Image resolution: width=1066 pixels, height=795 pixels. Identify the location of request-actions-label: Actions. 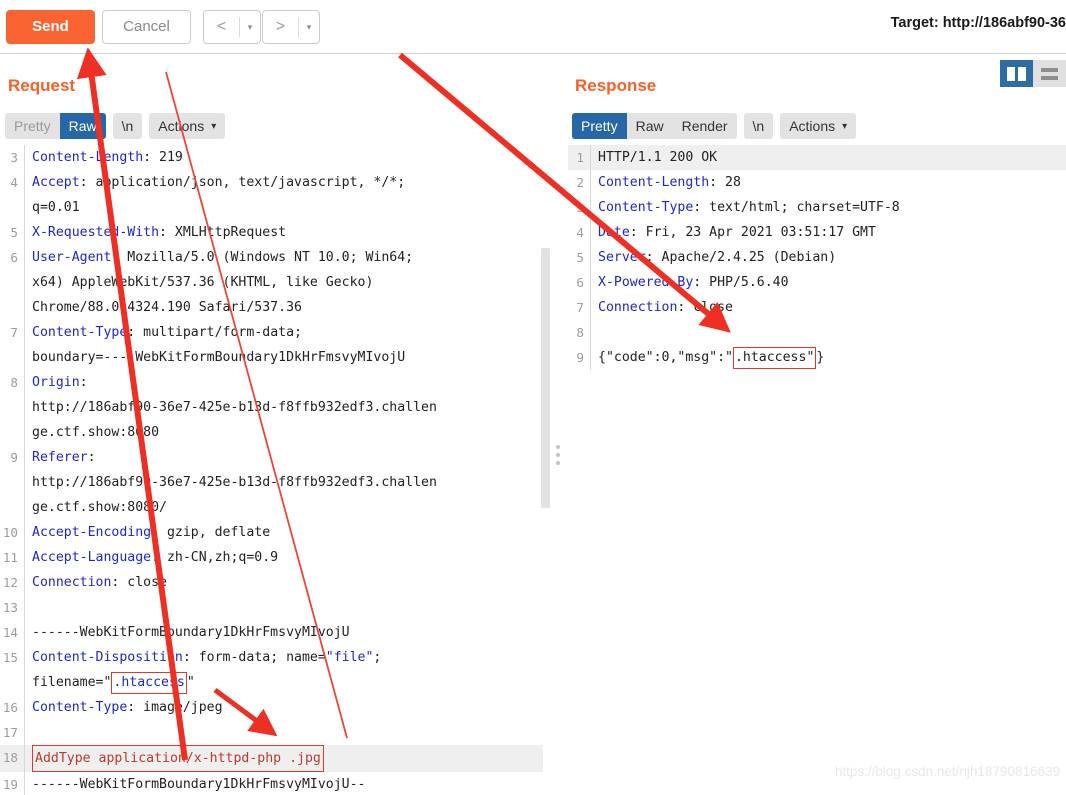
(181, 126).